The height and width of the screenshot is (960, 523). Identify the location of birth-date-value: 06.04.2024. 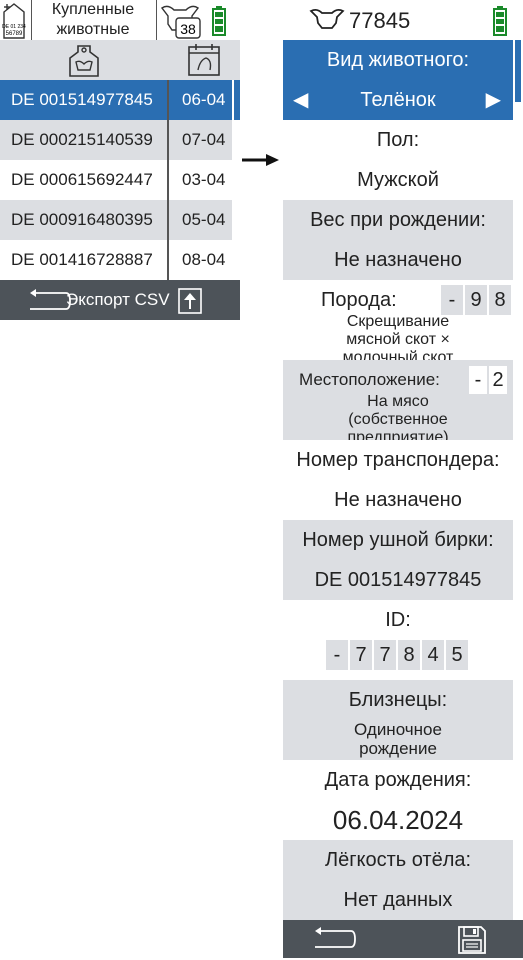
(398, 820).